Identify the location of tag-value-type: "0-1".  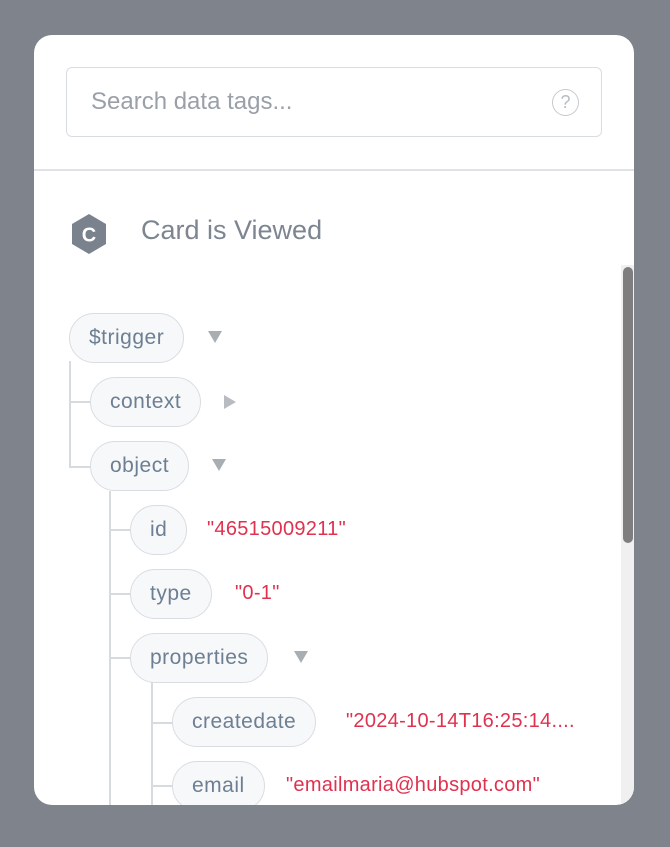
(257, 593).